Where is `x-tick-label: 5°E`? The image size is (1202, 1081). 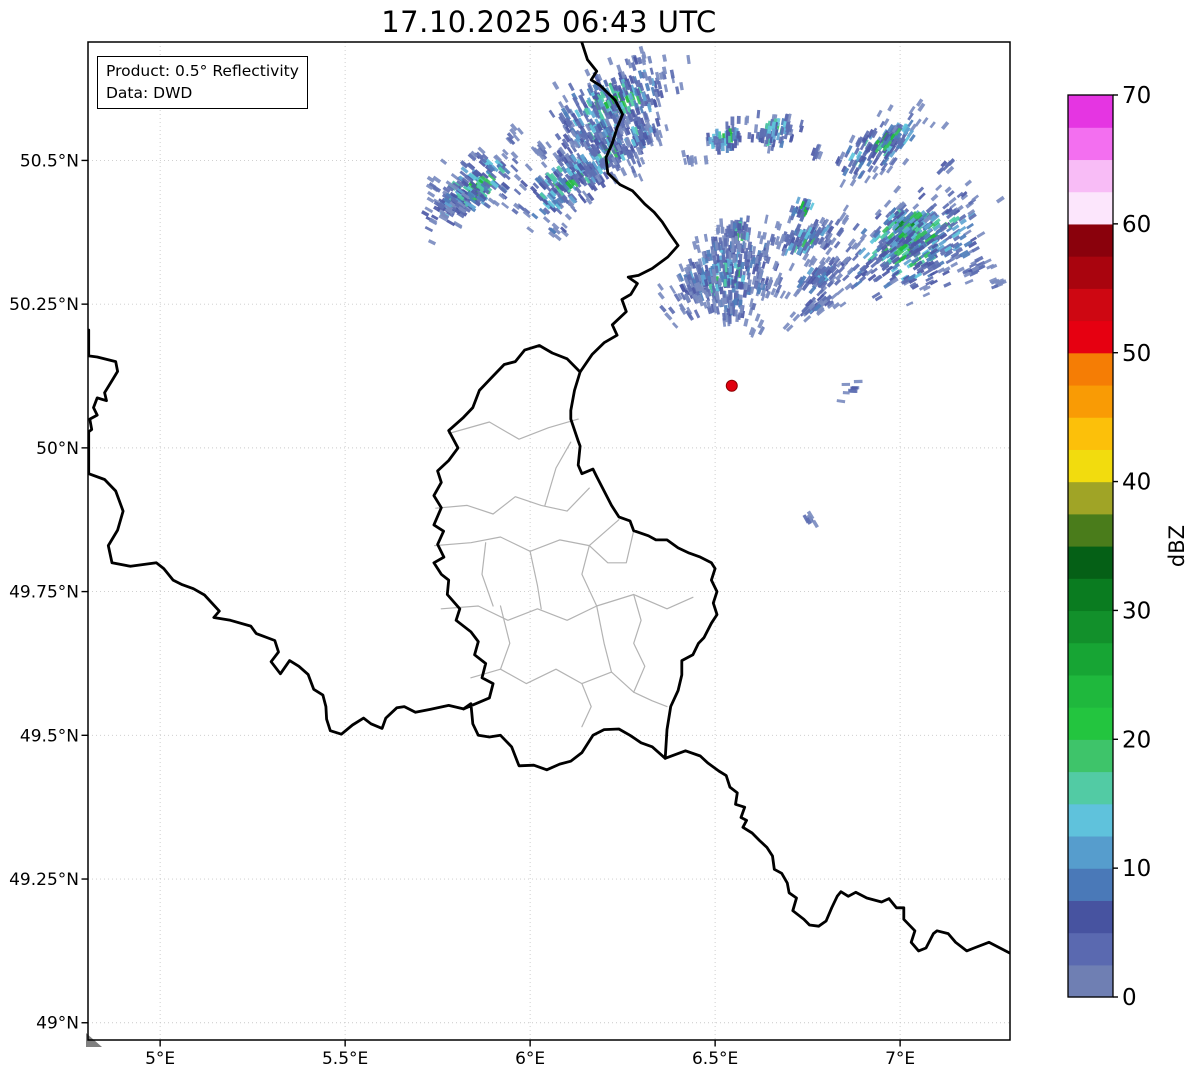 x-tick-label: 5°E is located at coordinates (160, 1059).